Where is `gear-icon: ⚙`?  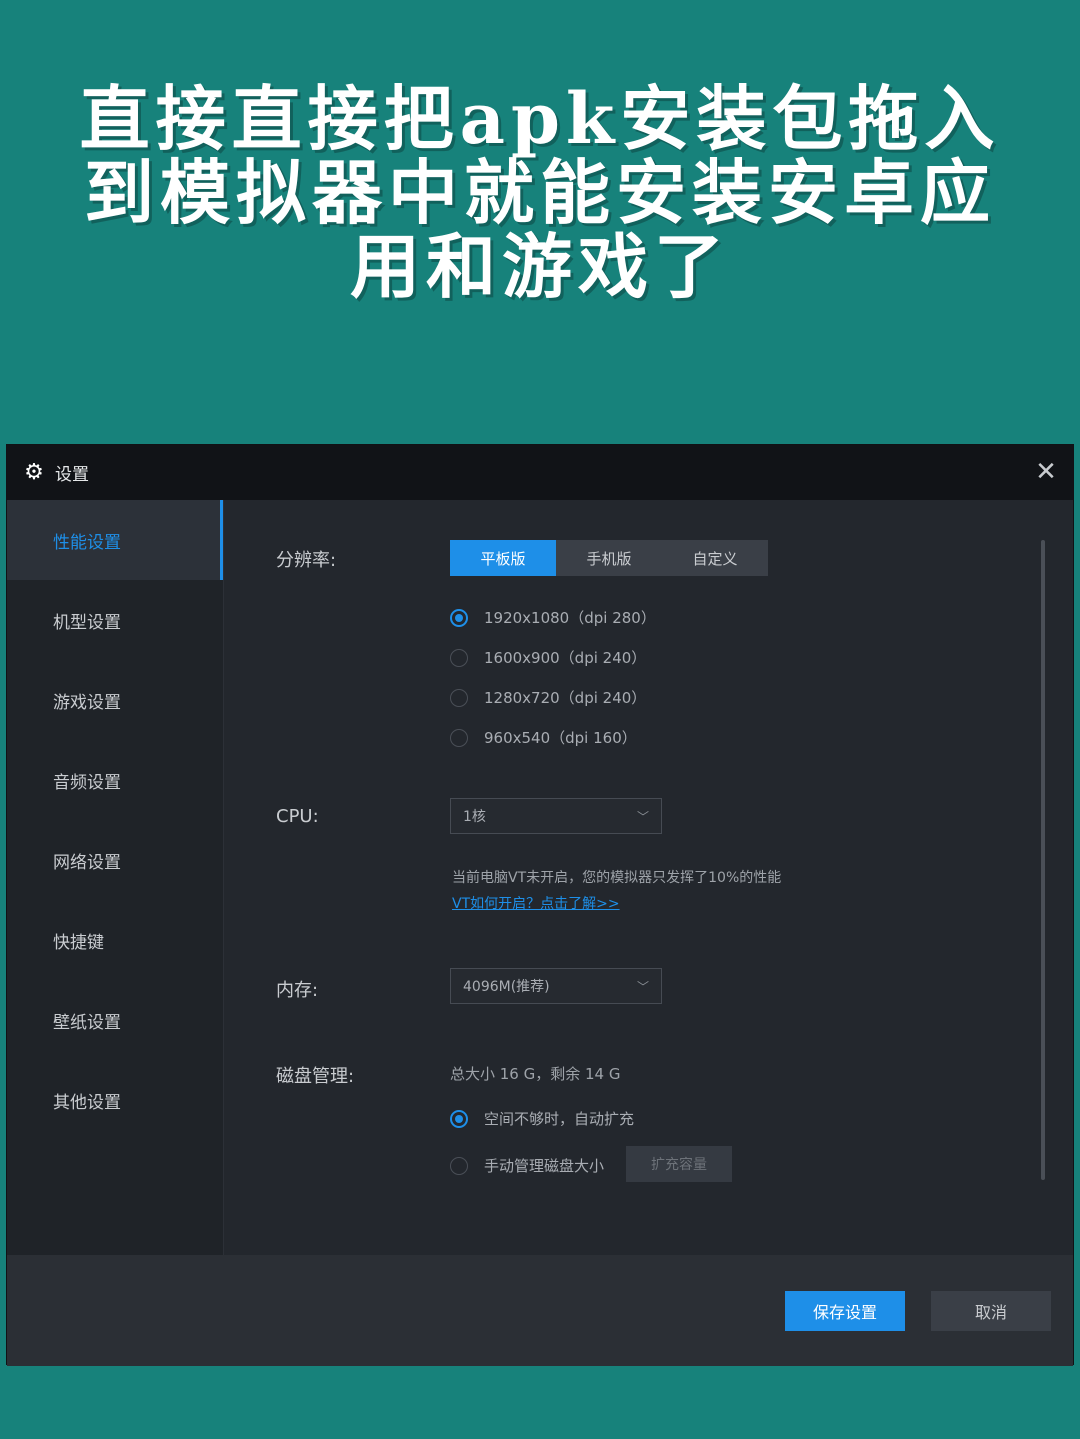
gear-icon: ⚙ is located at coordinates (34, 472).